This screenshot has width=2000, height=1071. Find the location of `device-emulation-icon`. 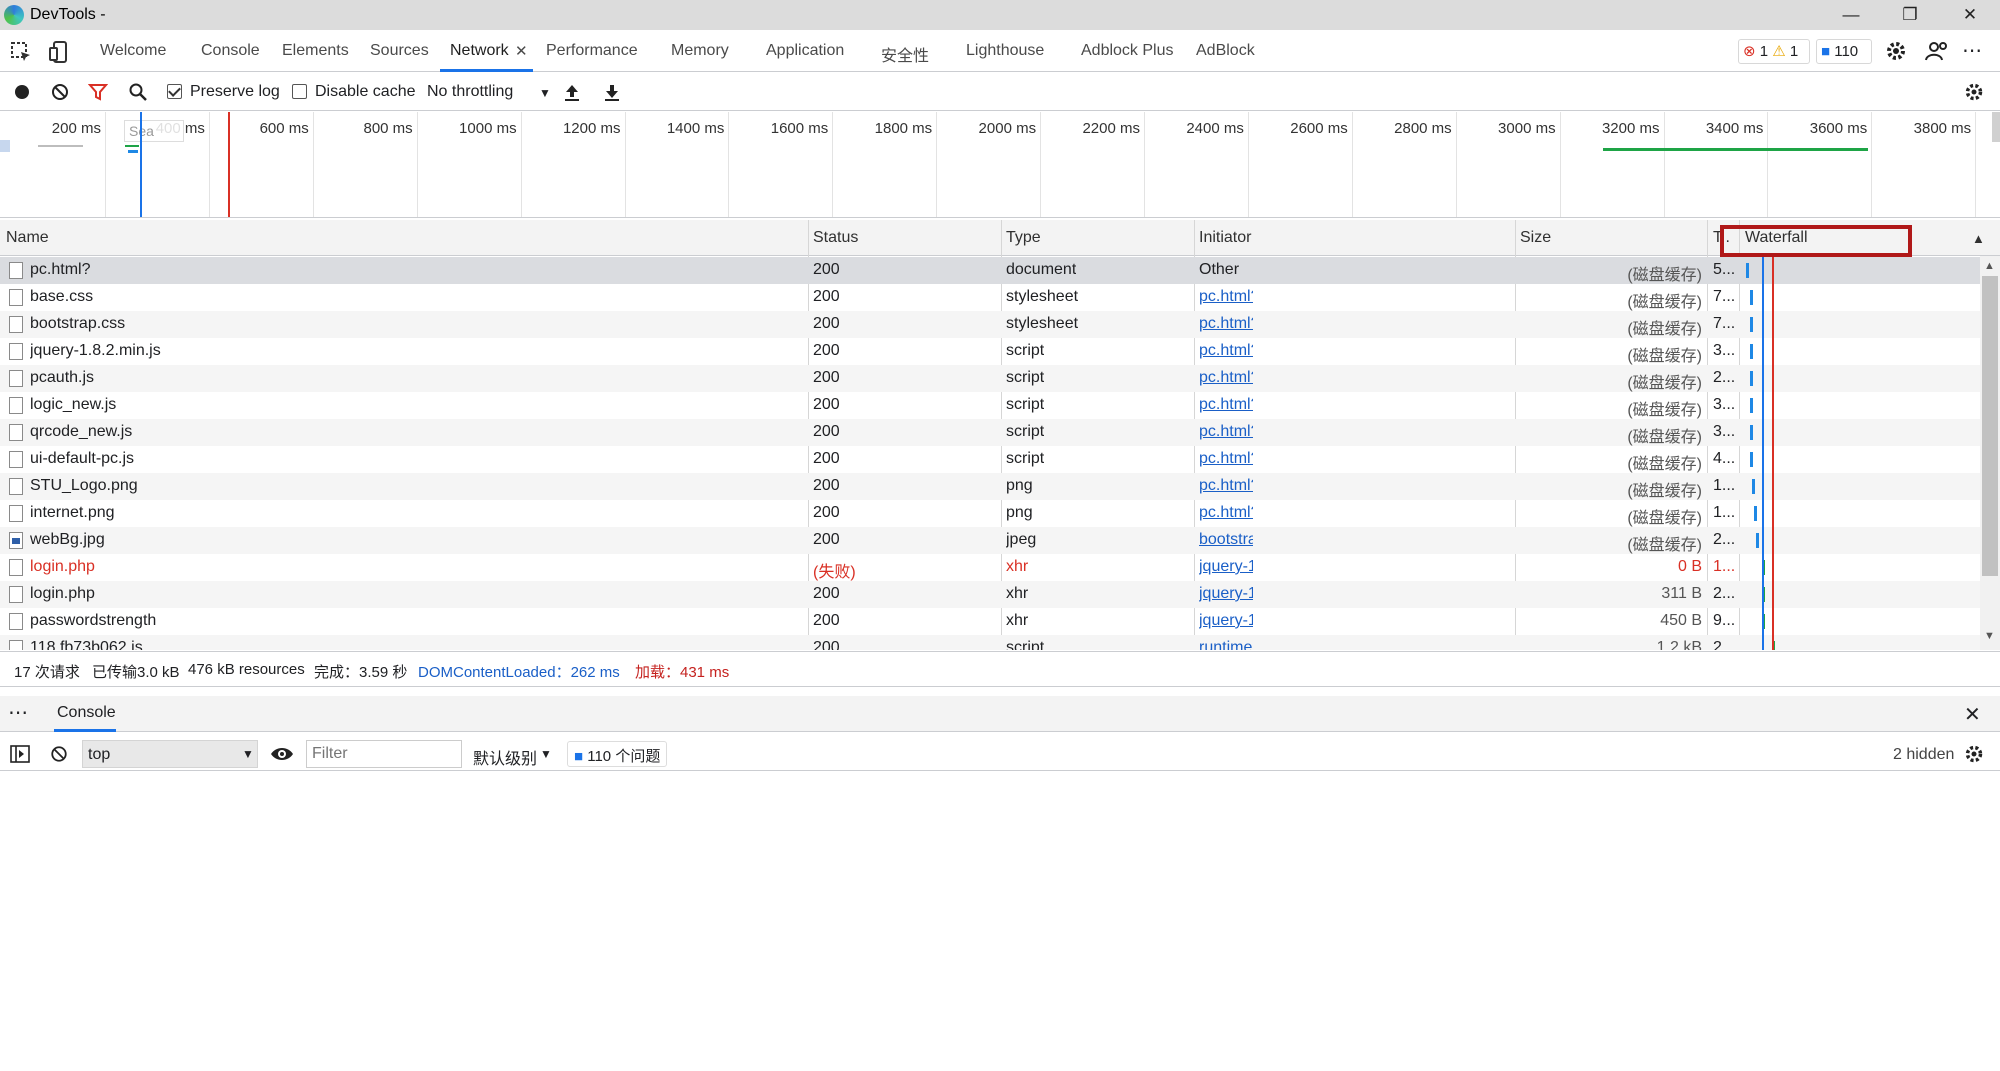

device-emulation-icon is located at coordinates (59, 52).